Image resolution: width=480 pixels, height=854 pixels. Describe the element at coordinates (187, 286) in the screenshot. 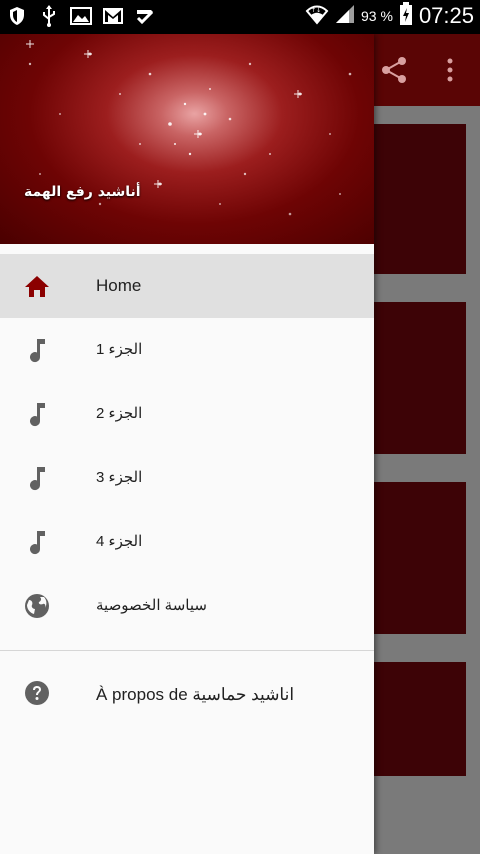

I see `drawer-item-home: Home` at that location.